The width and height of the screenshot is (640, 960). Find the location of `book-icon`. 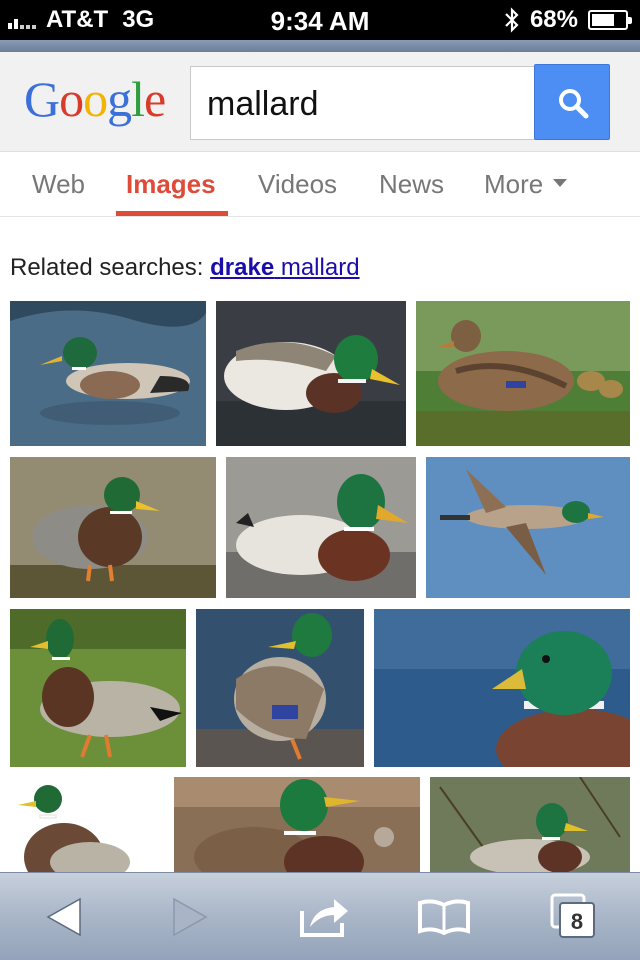

book-icon is located at coordinates (444, 917).